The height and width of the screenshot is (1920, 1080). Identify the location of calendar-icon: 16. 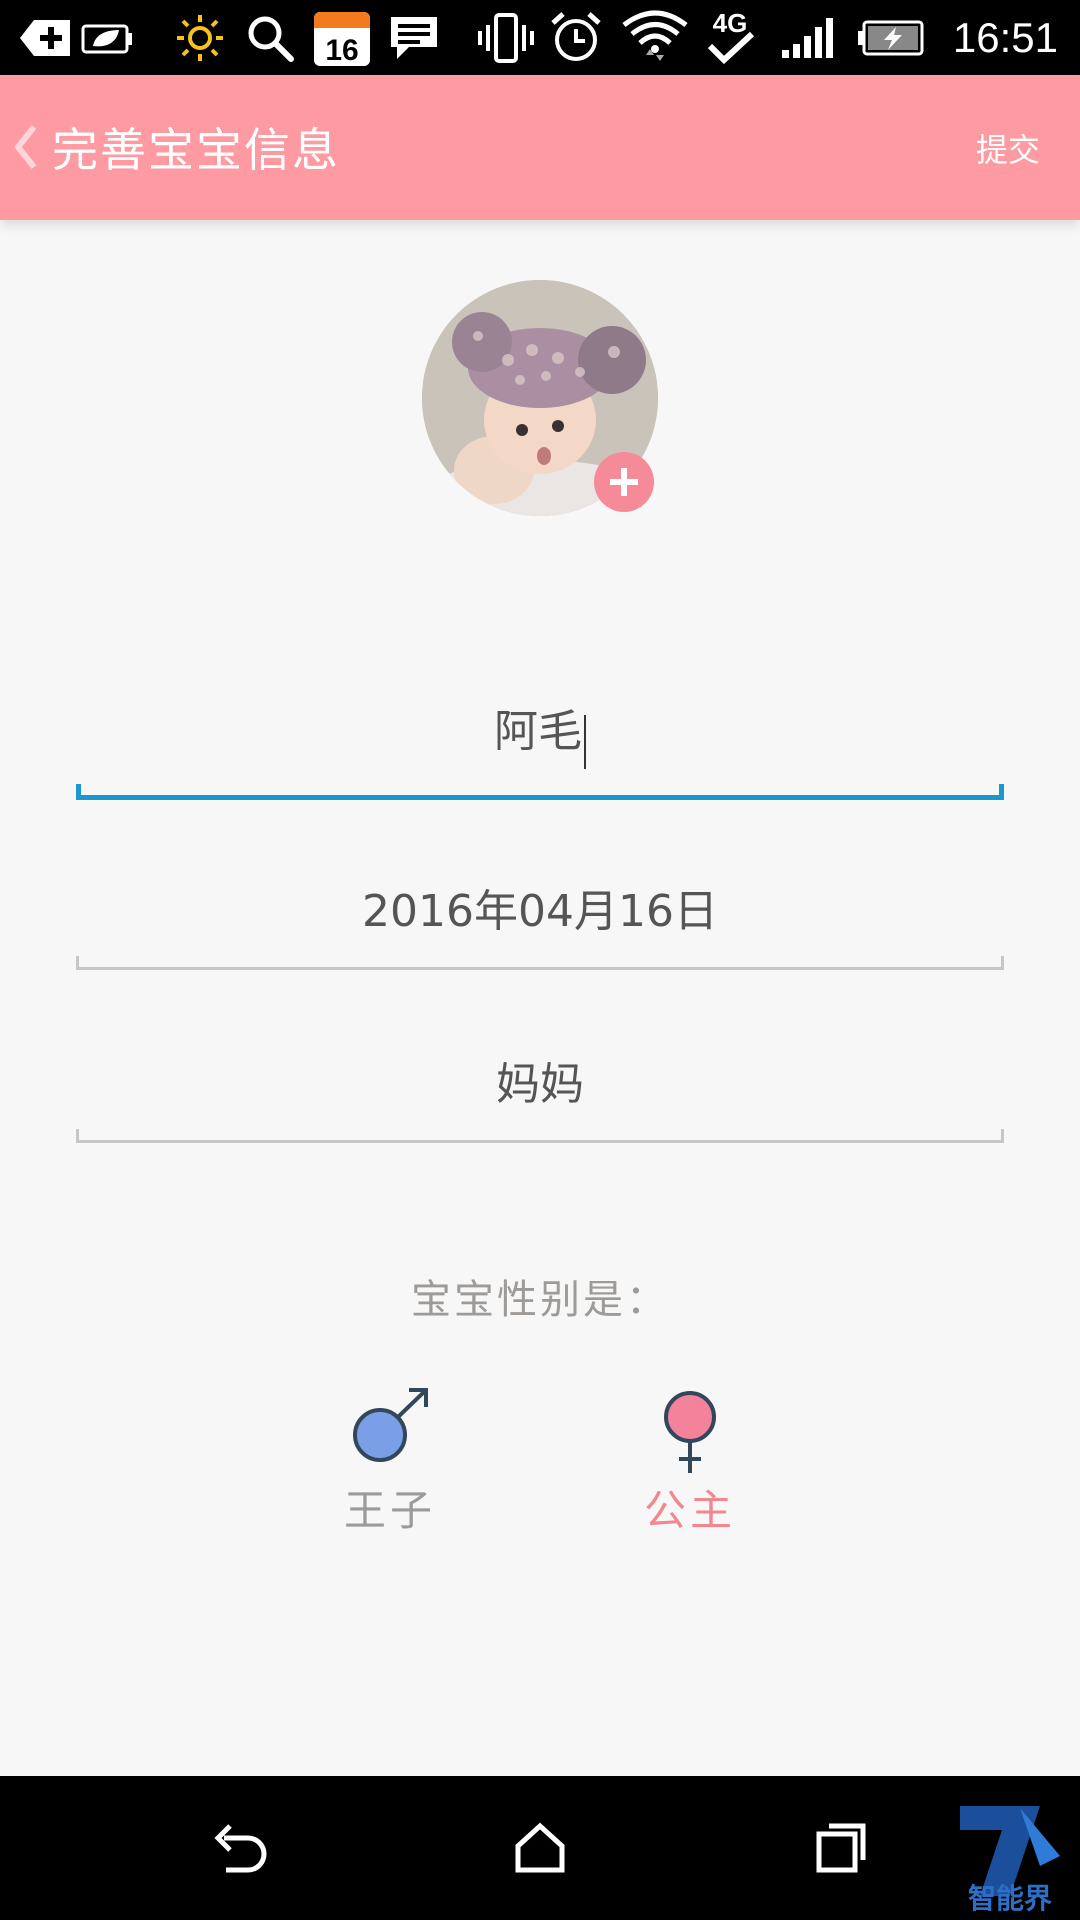
(342, 38).